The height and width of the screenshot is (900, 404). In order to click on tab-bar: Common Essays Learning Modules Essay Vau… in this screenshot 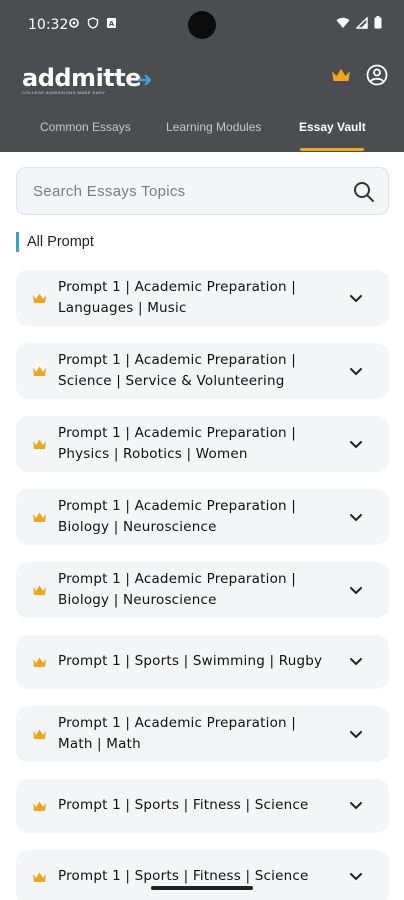, I will do `click(202, 130)`.